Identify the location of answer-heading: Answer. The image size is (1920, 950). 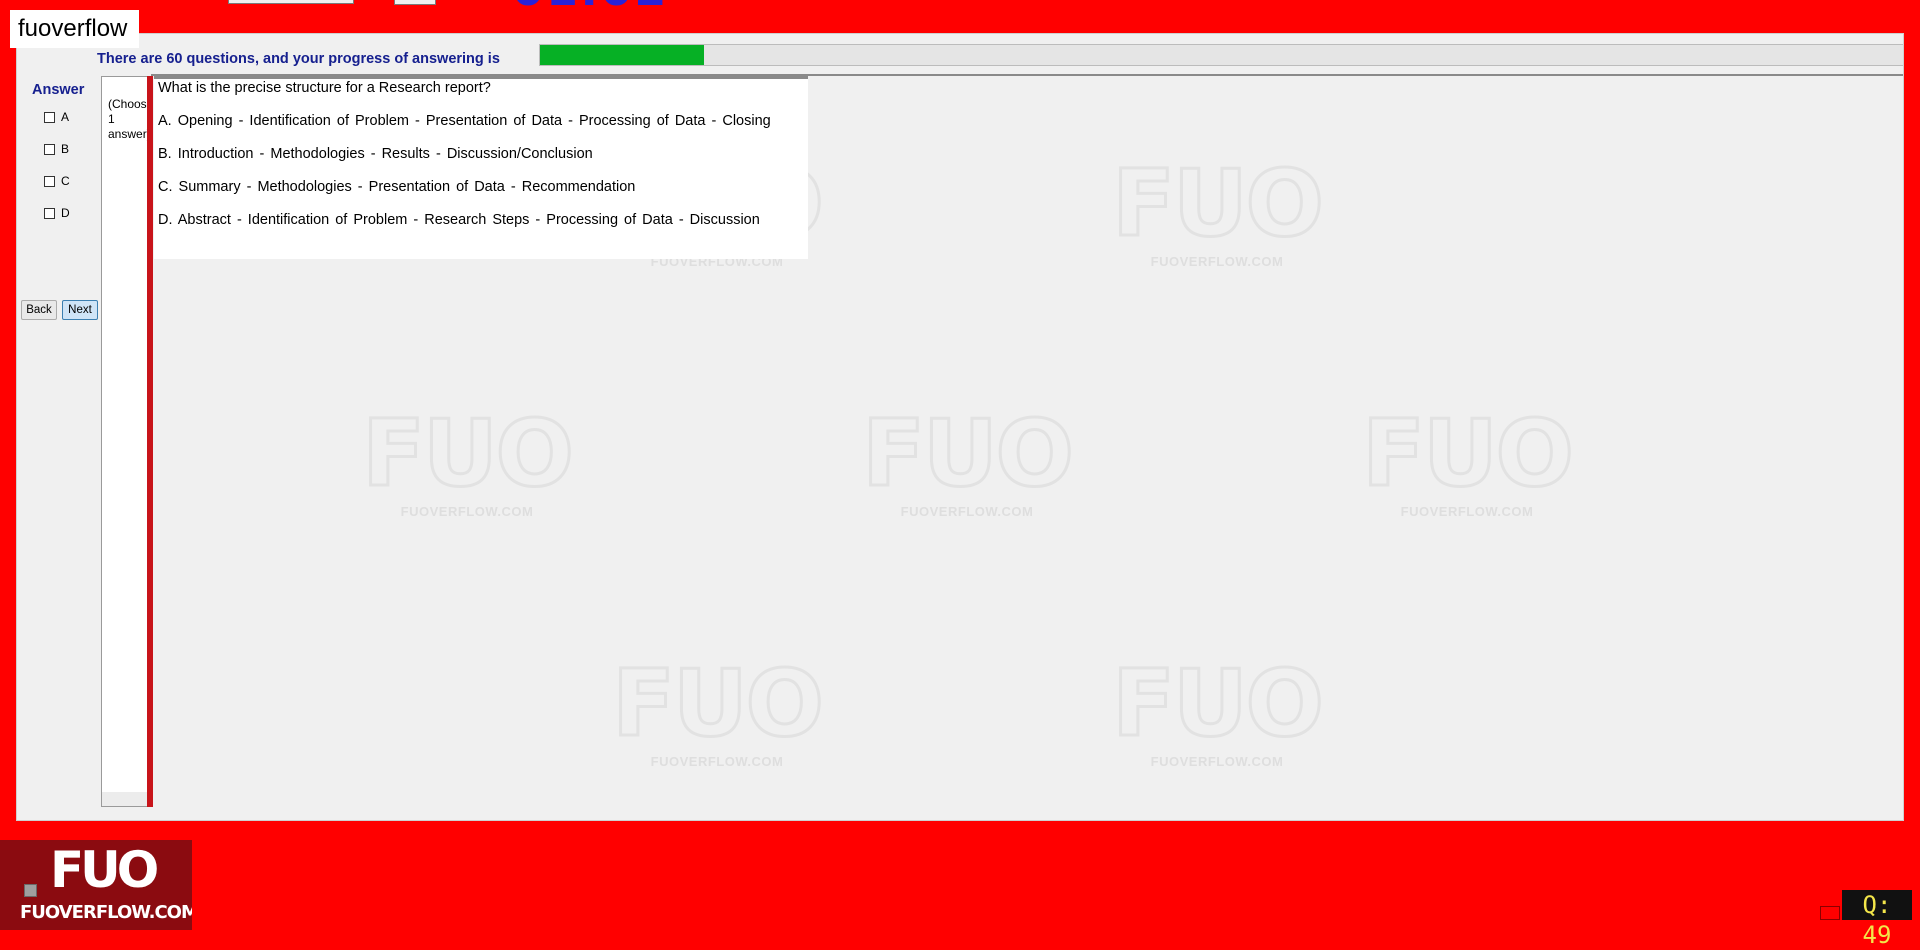
(58, 90).